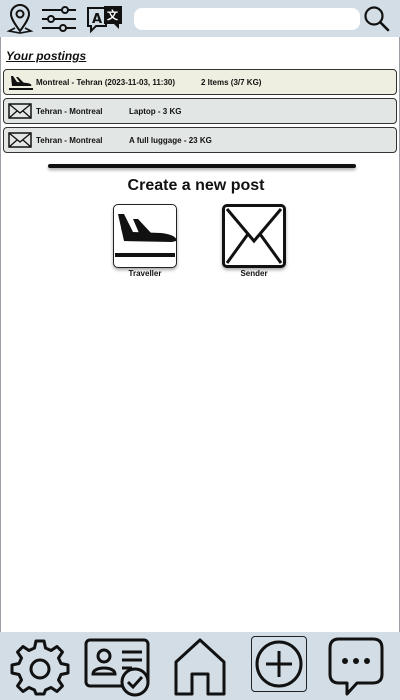  I want to click on svg-text: 文, so click(113, 15).